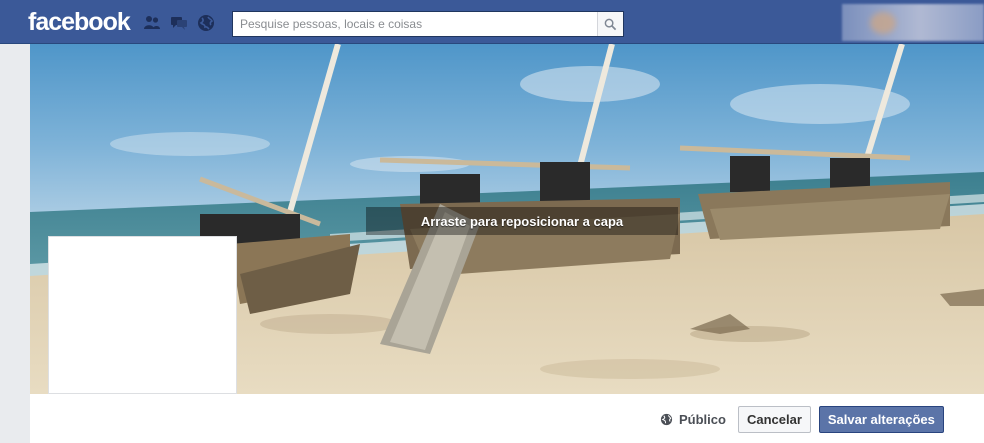 This screenshot has width=984, height=443. I want to click on privacy-selector: Público, so click(693, 419).